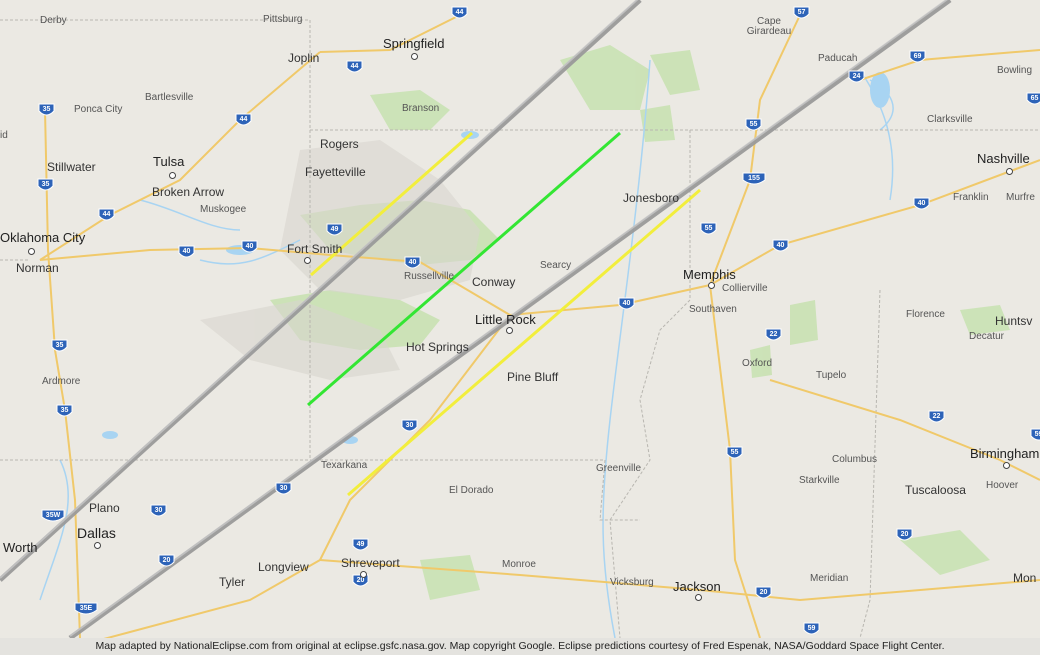  Describe the element at coordinates (283, 19) in the screenshot. I see `city-pittsburg: Pittsburg` at that location.